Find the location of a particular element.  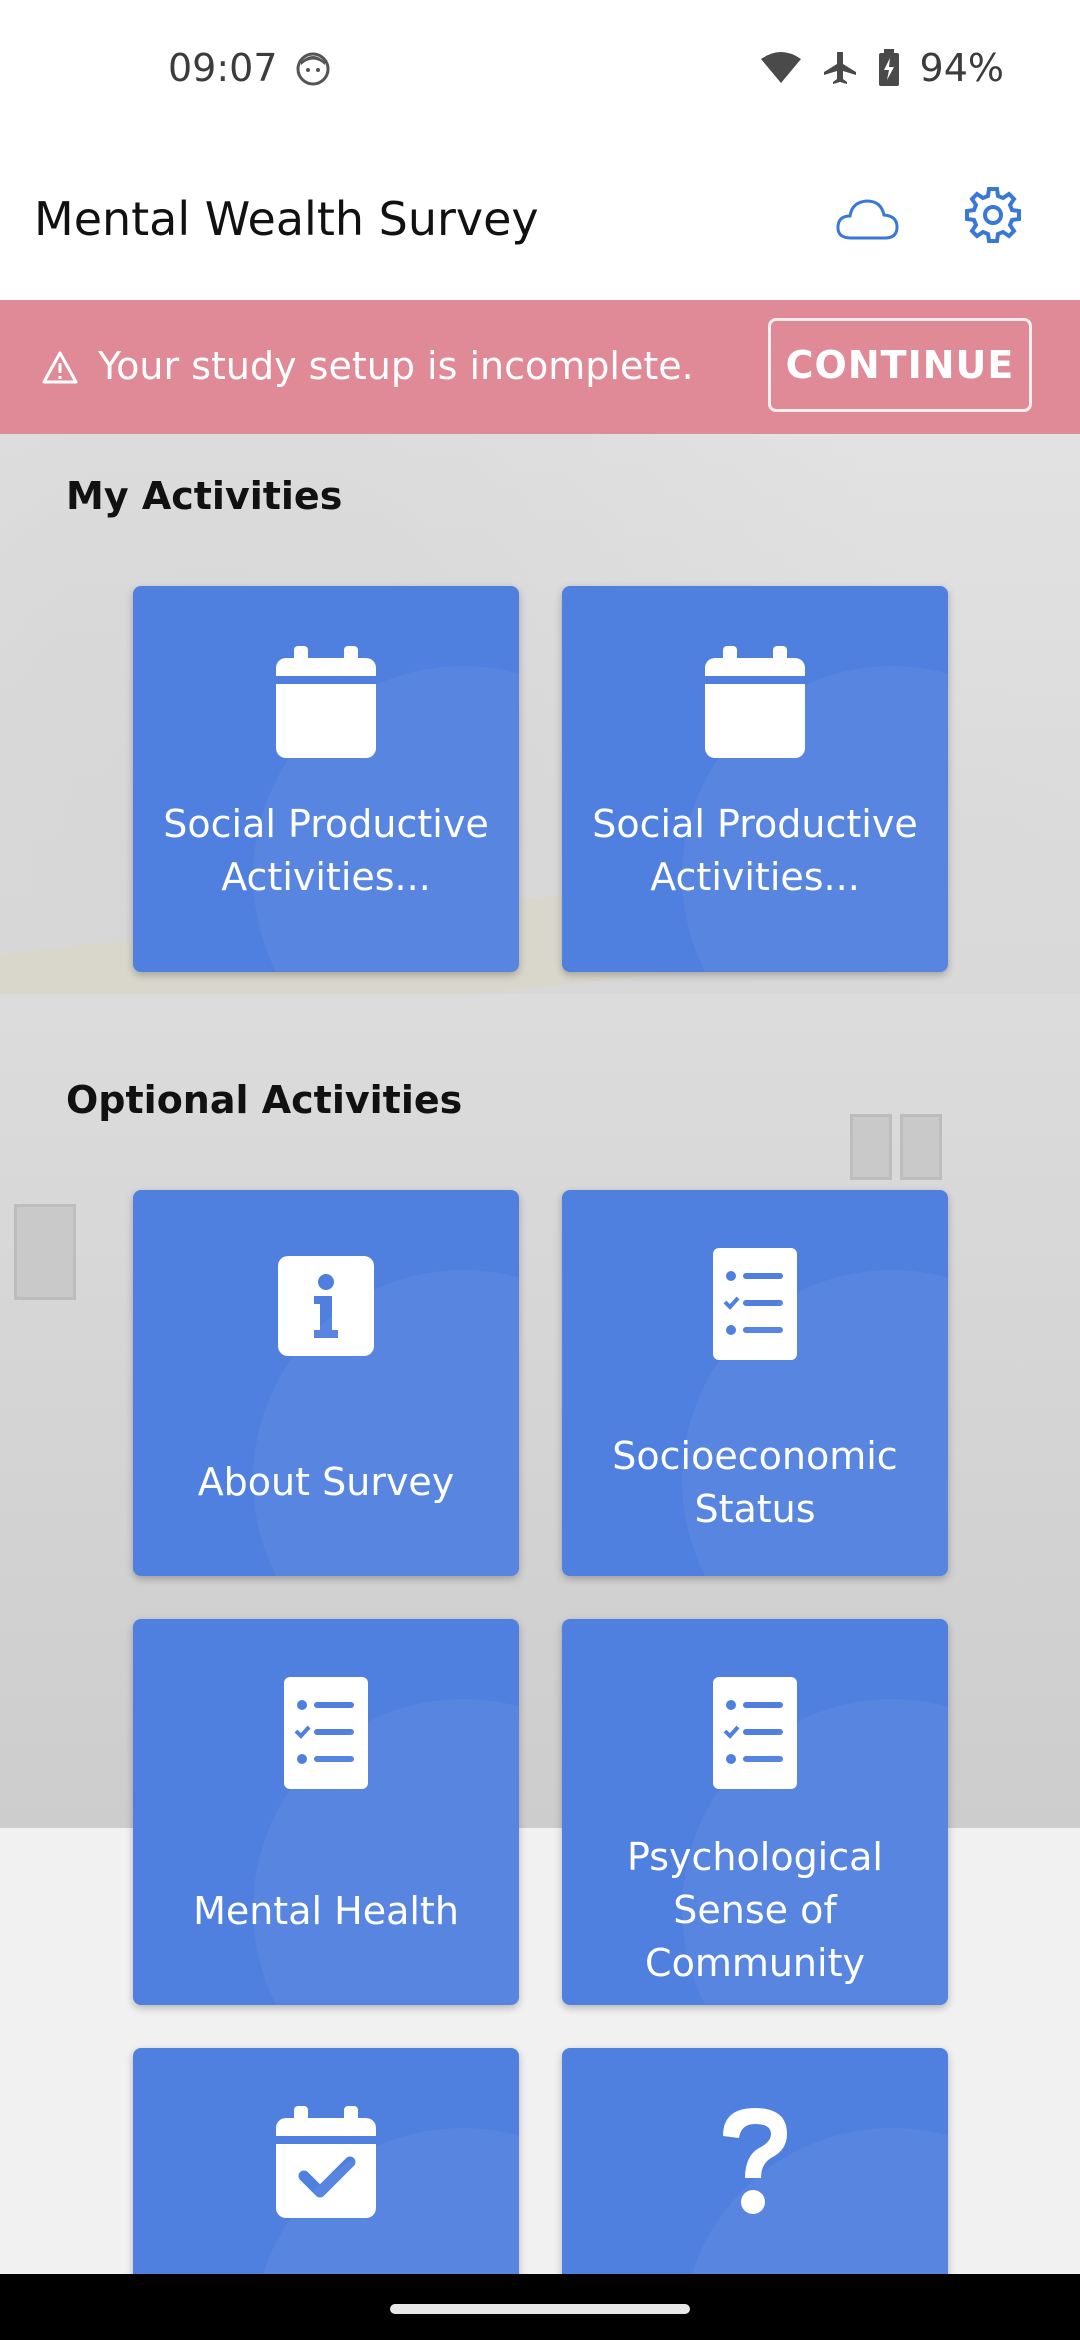

app-title: Mental Wealth Survey is located at coordinates (286, 219).